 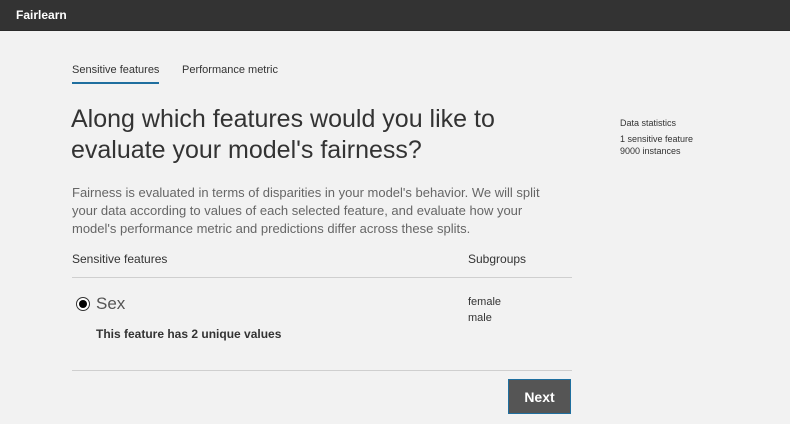 I want to click on next-button: Next, so click(x=539, y=396).